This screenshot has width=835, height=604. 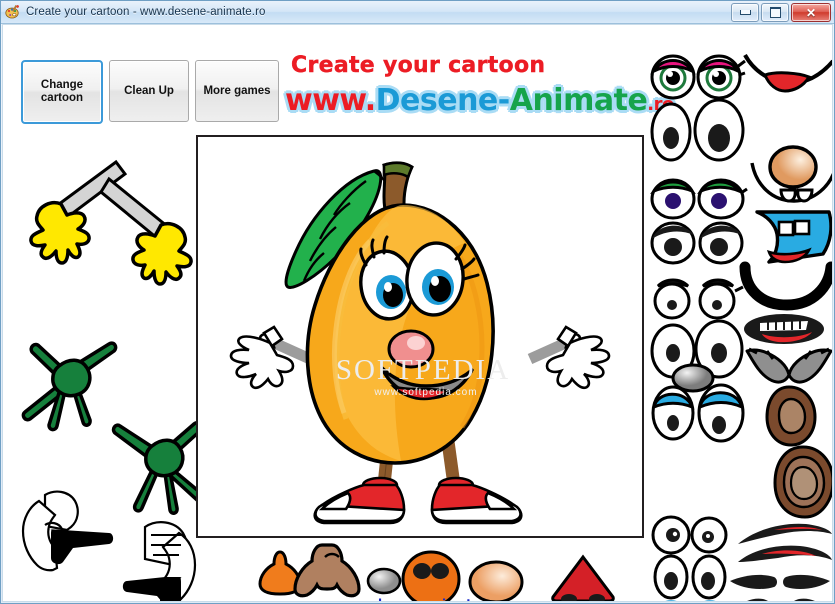 What do you see at coordinates (155, 231) in the screenshot?
I see `palette-item-yellow-glove-arm-right` at bounding box center [155, 231].